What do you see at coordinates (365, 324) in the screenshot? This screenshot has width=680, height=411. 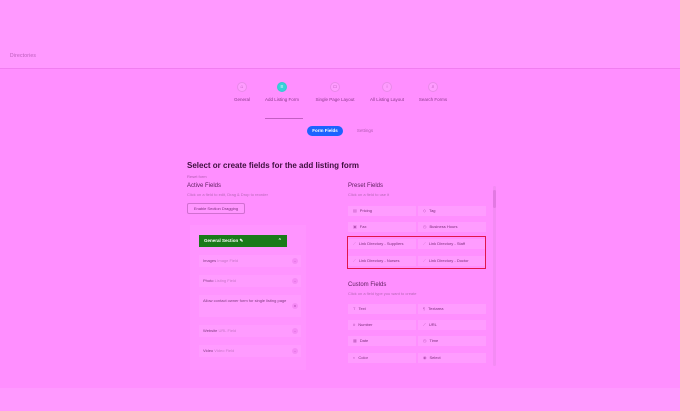 I see `field-label: Number` at bounding box center [365, 324].